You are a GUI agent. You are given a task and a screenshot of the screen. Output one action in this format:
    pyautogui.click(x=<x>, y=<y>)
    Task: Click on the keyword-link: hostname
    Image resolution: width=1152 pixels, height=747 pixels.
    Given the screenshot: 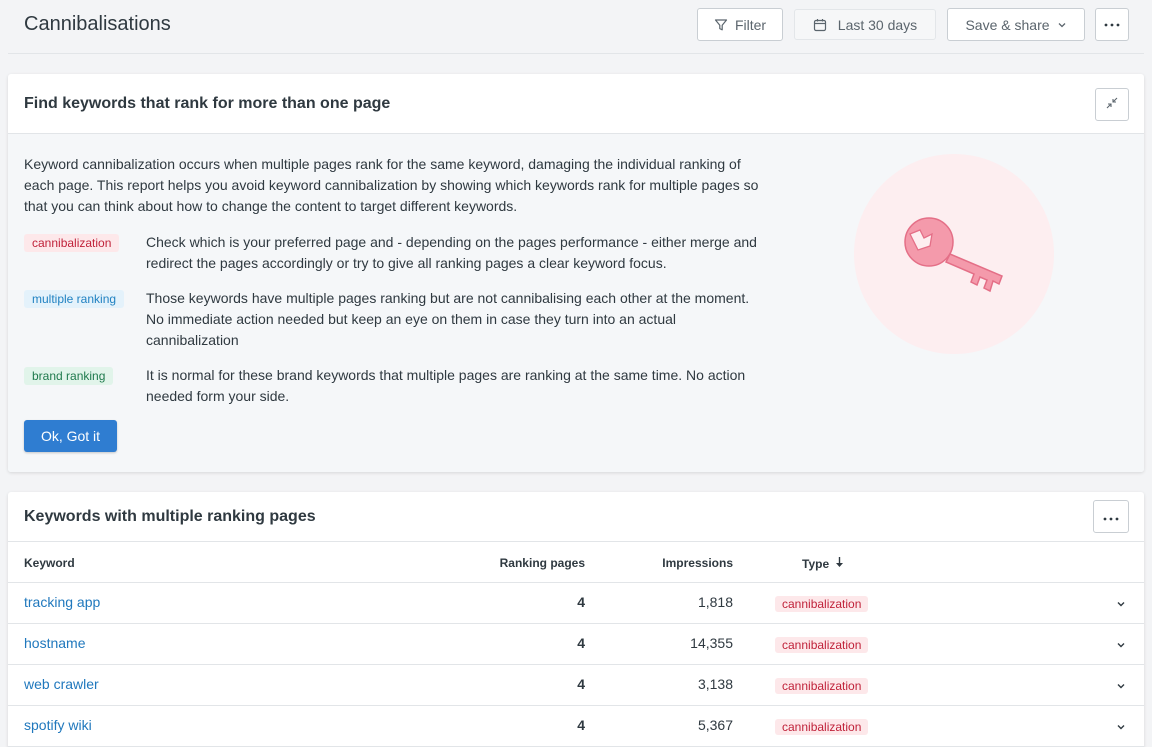 What is the action you would take?
    pyautogui.click(x=54, y=643)
    